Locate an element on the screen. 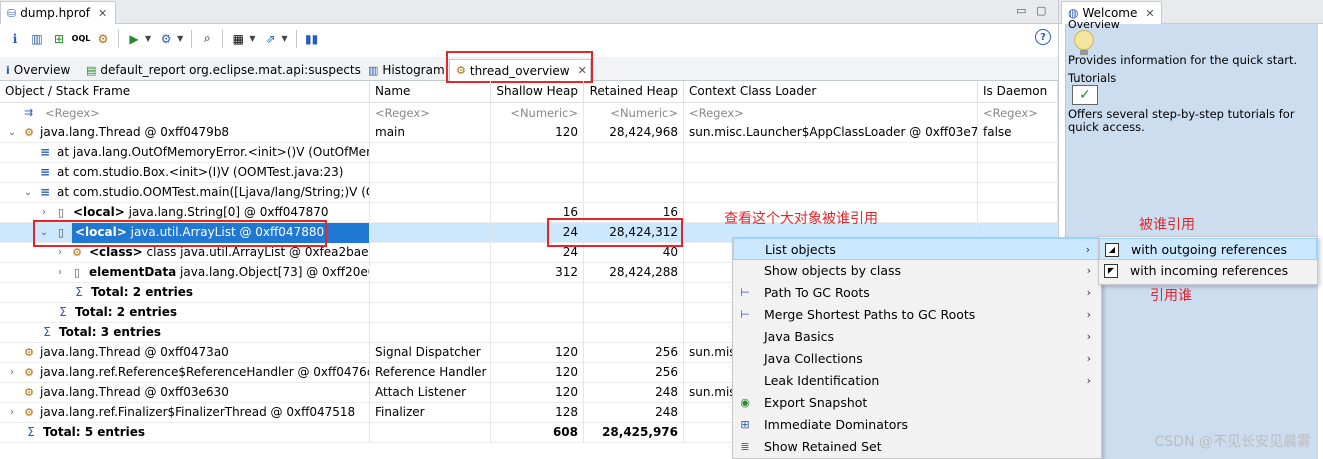  total-label: Total: 2 entries is located at coordinates (126, 312).